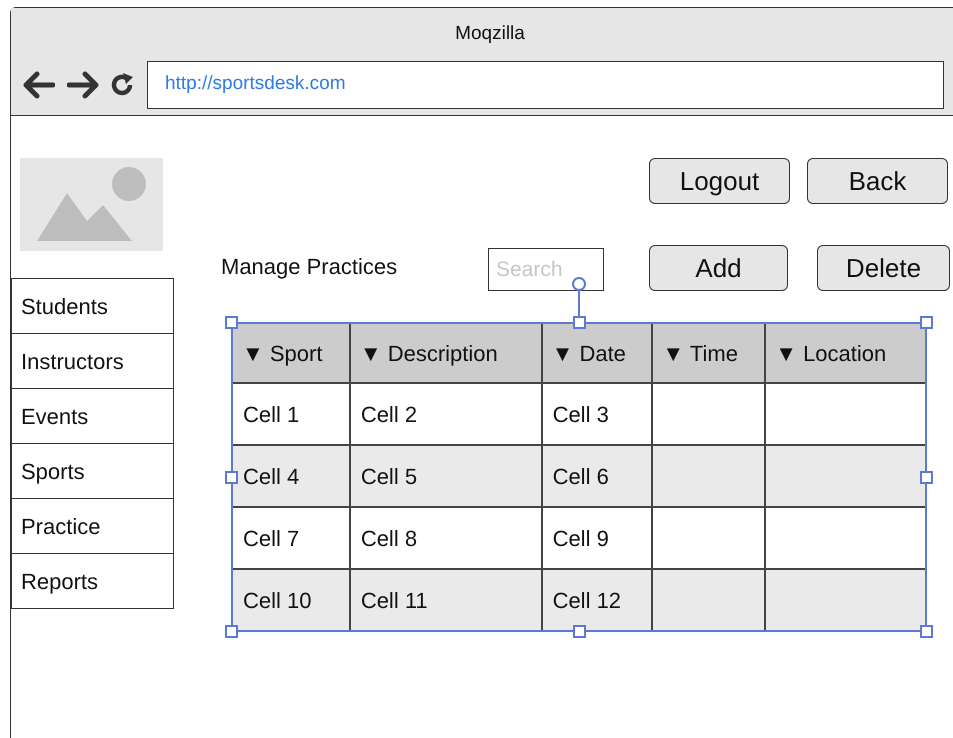  Describe the element at coordinates (122, 85) in the screenshot. I see `reload-icon` at that location.